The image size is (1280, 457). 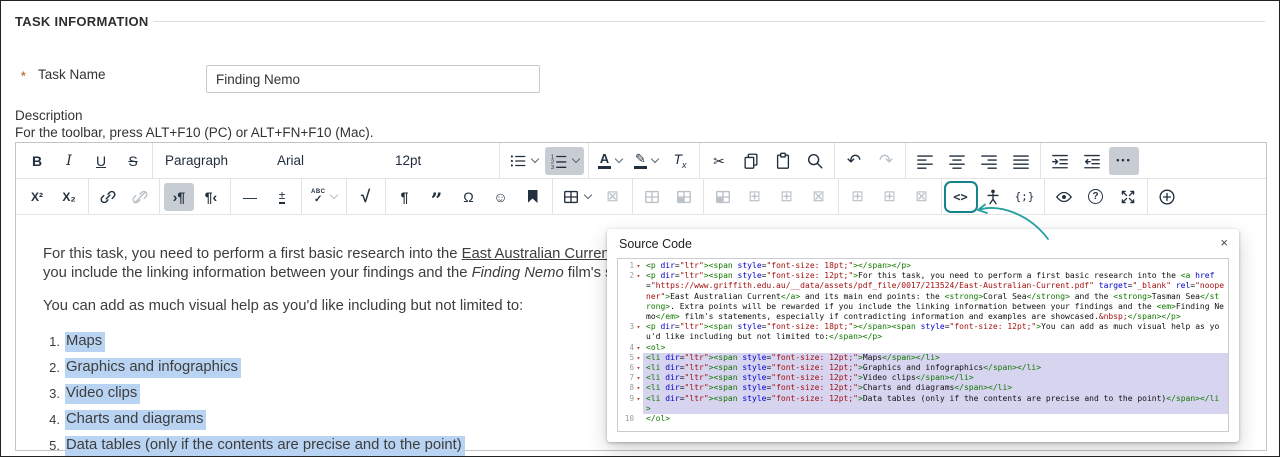 What do you see at coordinates (179, 196) in the screenshot?
I see `ltr-button: ›¶` at bounding box center [179, 196].